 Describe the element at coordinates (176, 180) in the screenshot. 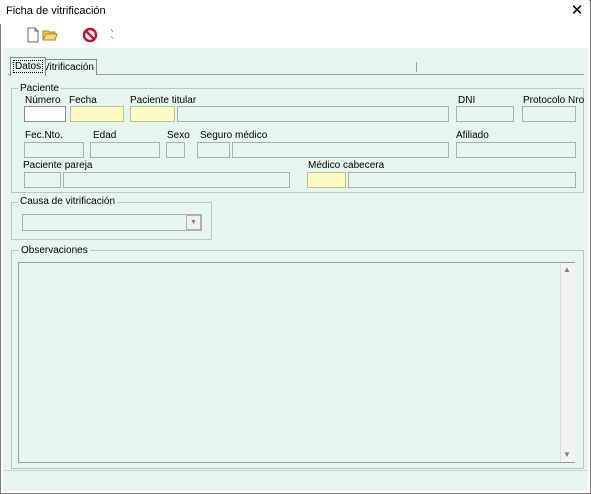

I see `paciente-pareja-name-field` at that location.